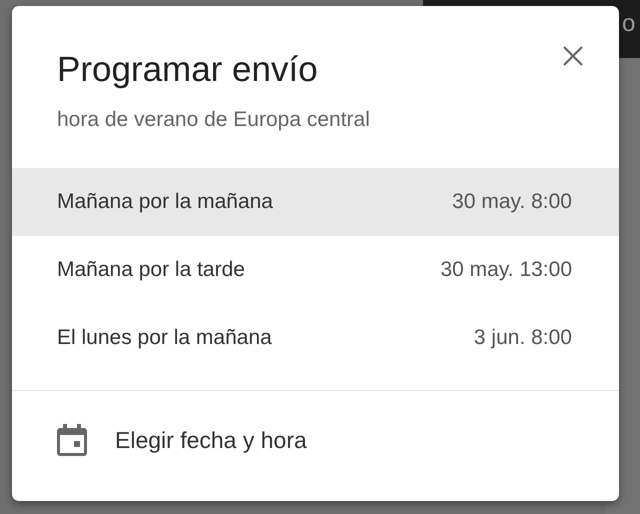 The width and height of the screenshot is (640, 514). I want to click on close-button, so click(573, 56).